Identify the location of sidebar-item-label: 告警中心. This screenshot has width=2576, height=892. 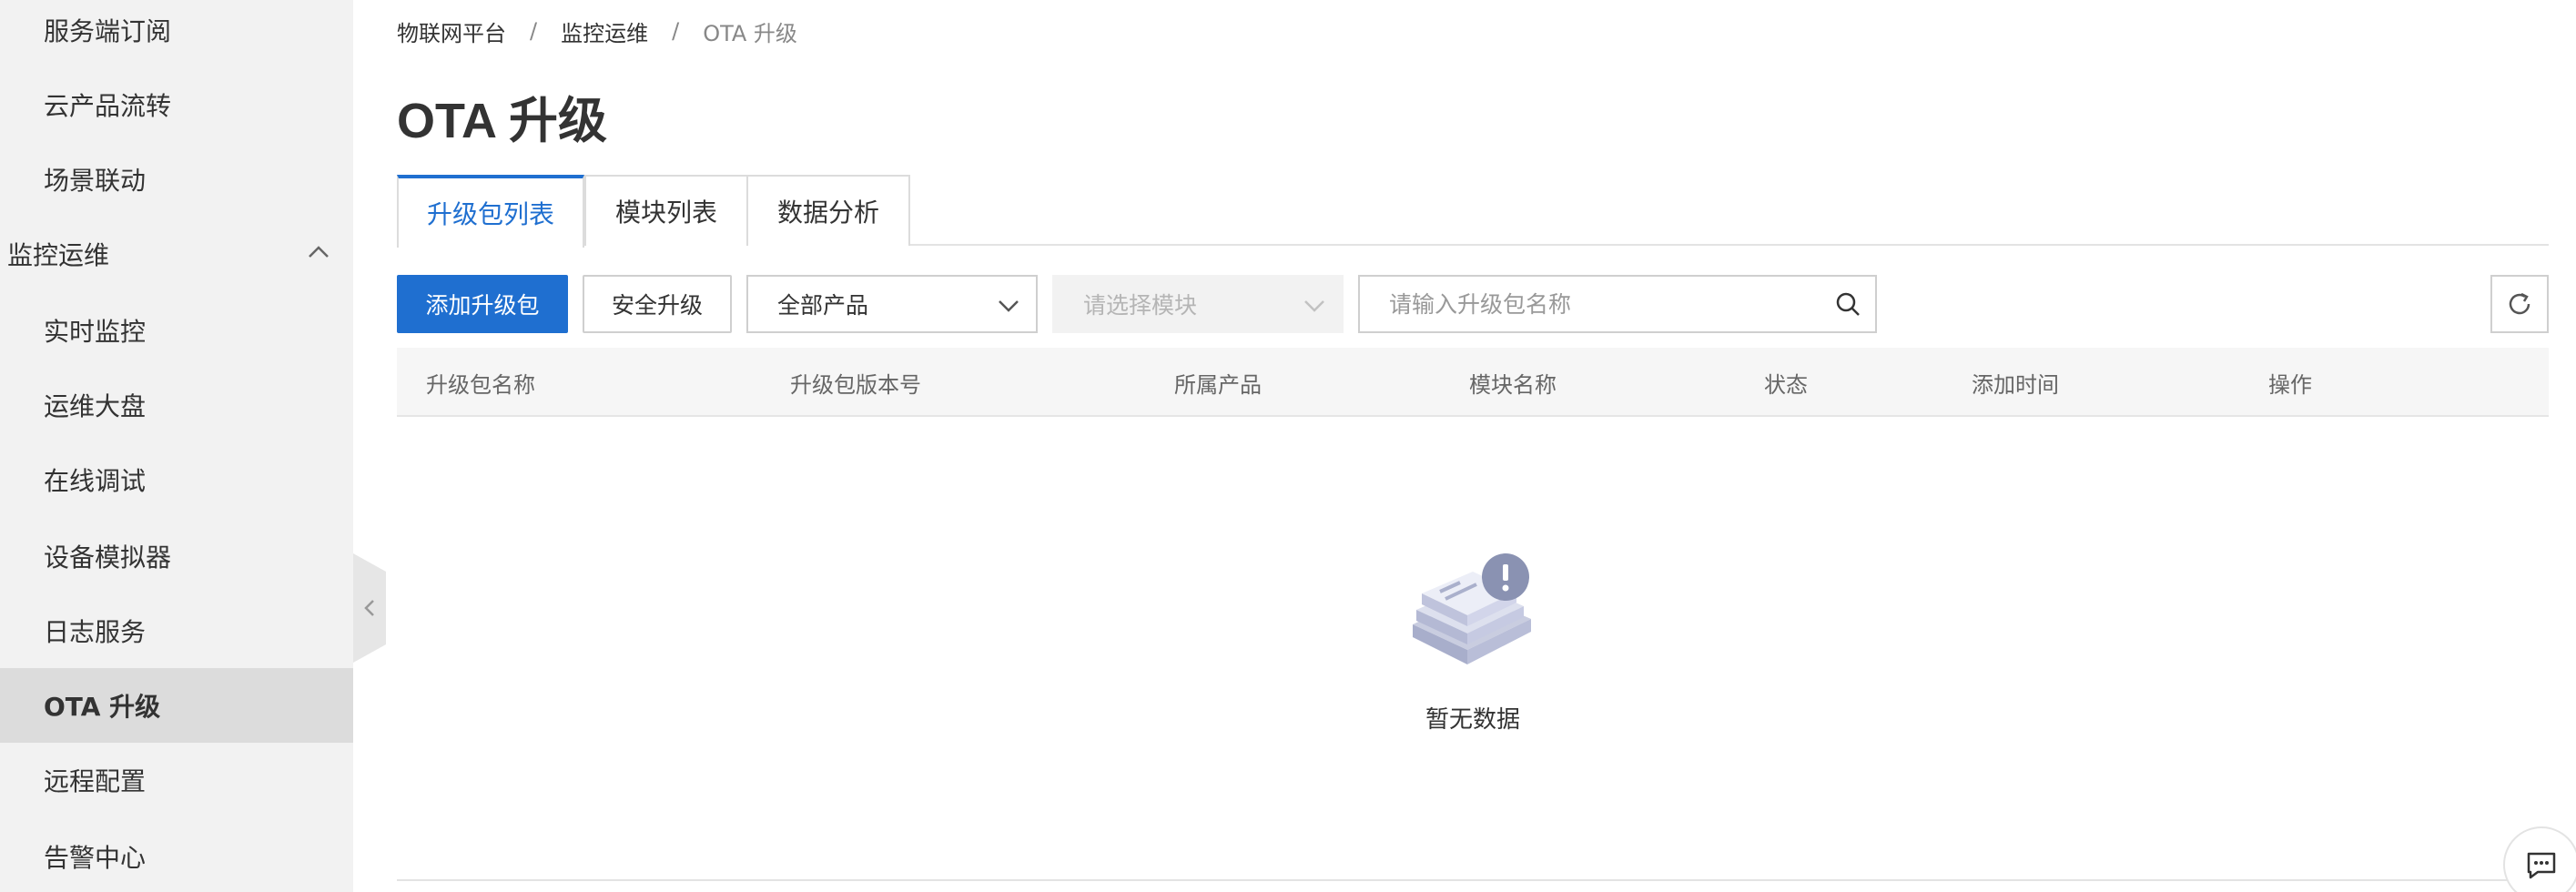
(95, 858).